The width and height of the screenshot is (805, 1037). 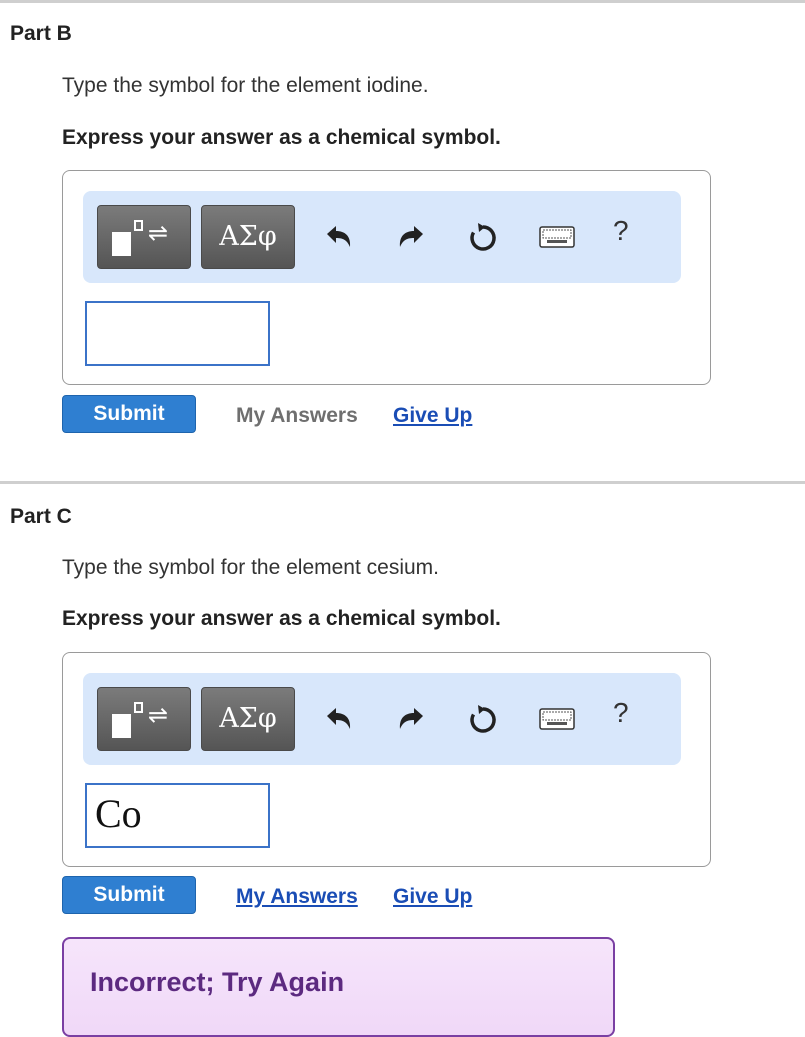 What do you see at coordinates (41, 33) in the screenshot?
I see `part-title: Part B` at bounding box center [41, 33].